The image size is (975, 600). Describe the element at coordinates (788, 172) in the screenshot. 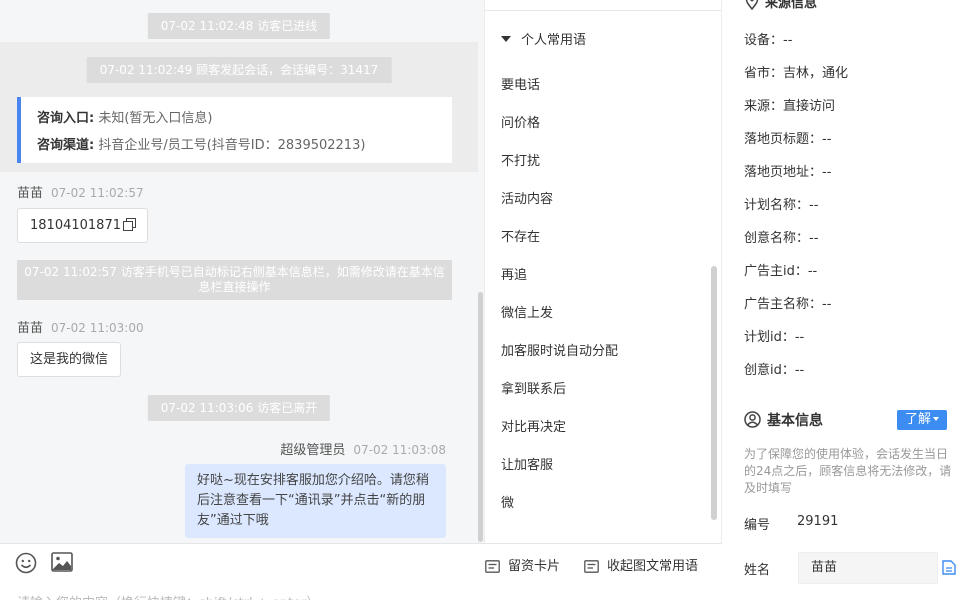

I see `source-row-landing-url: 落地页地址：--` at that location.